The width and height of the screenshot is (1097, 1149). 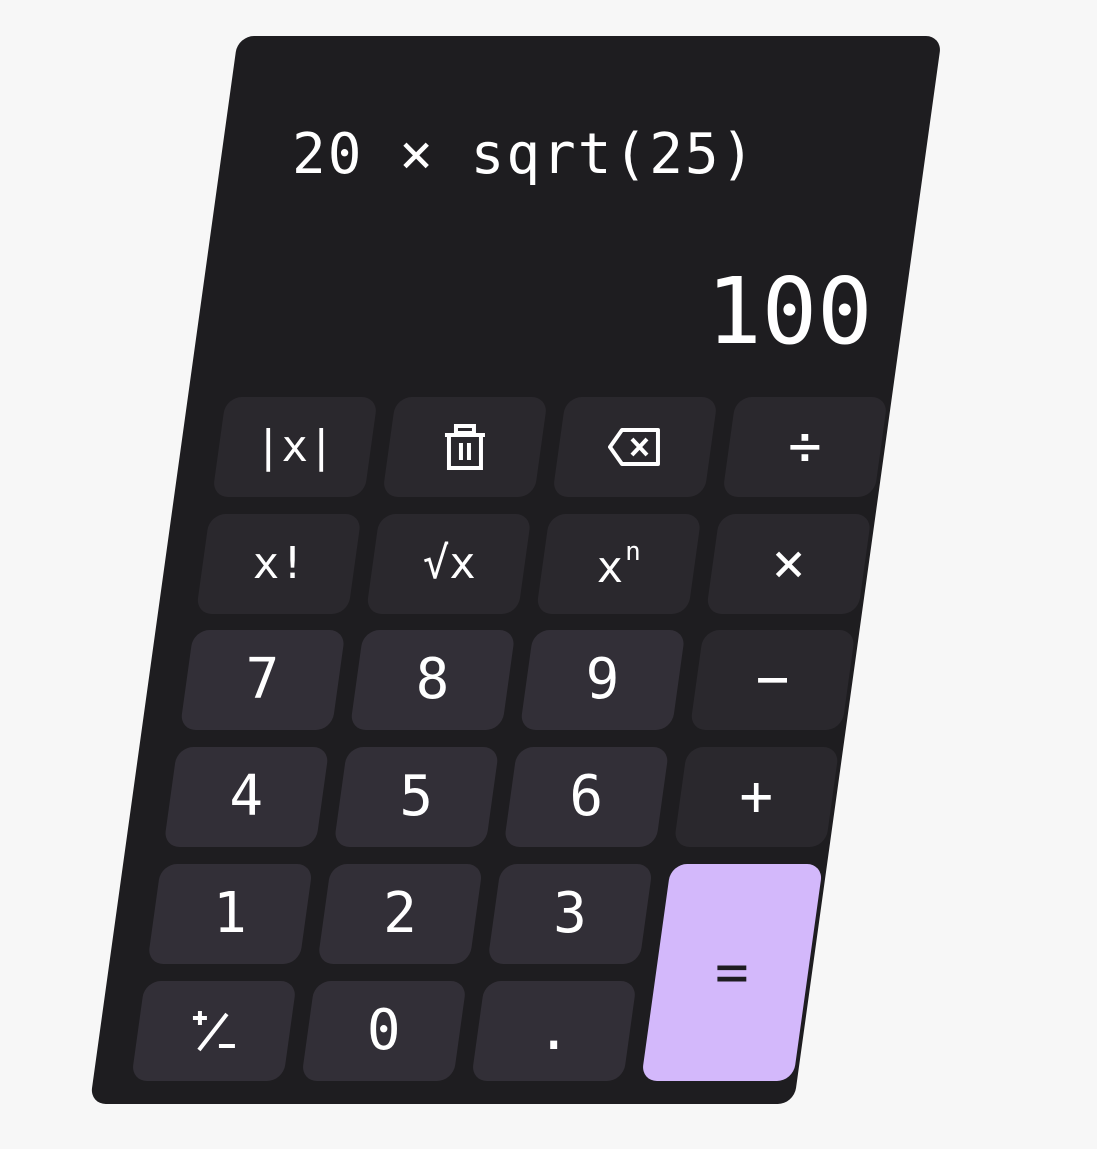 I want to click on key-7-label: 7, so click(x=262, y=679).